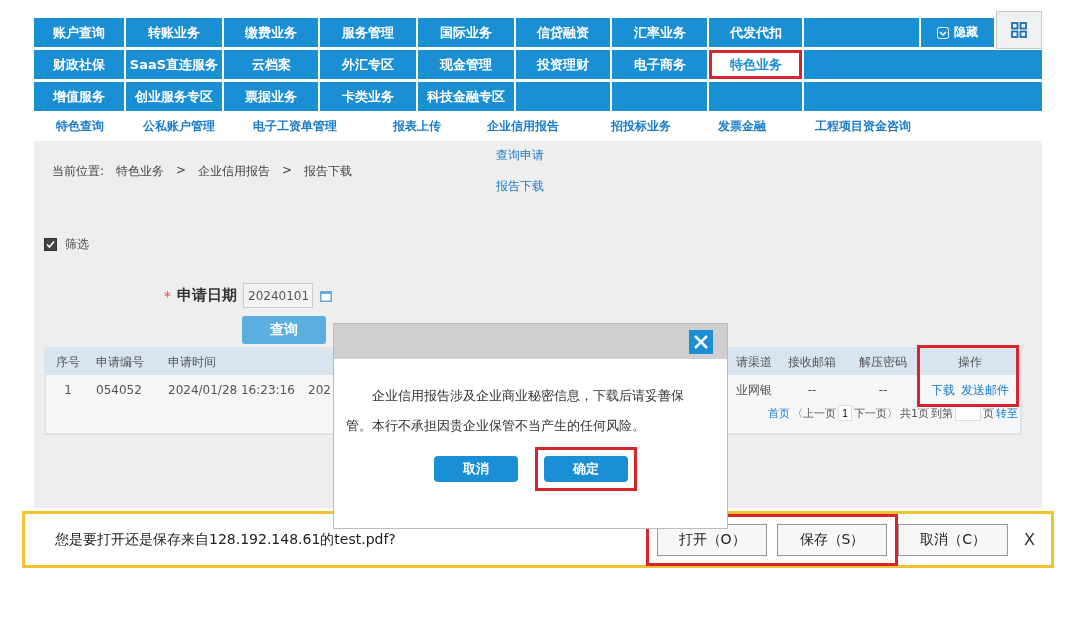 The image size is (1080, 639). What do you see at coordinates (863, 126) in the screenshot?
I see `subnav-link: 工程项目资金咨询` at bounding box center [863, 126].